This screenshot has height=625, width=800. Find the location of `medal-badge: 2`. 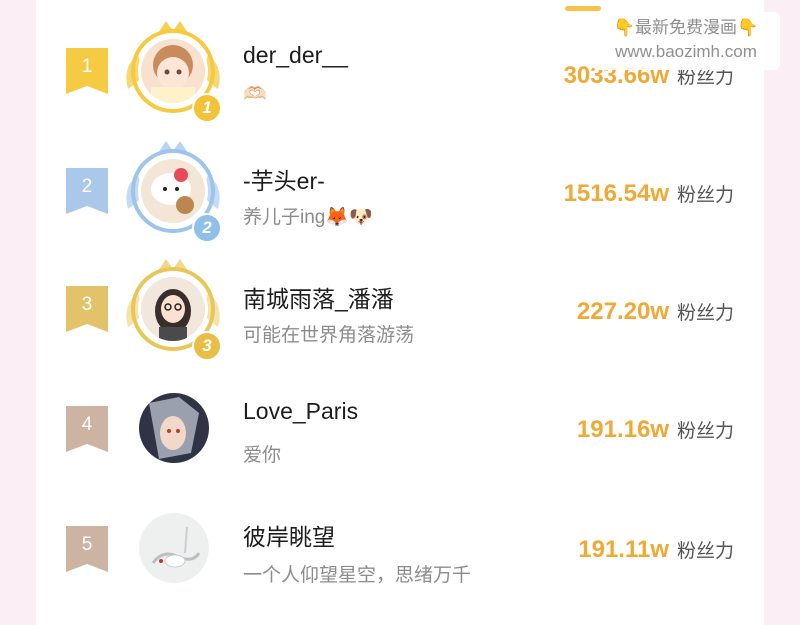

medal-badge: 2 is located at coordinates (207, 228).